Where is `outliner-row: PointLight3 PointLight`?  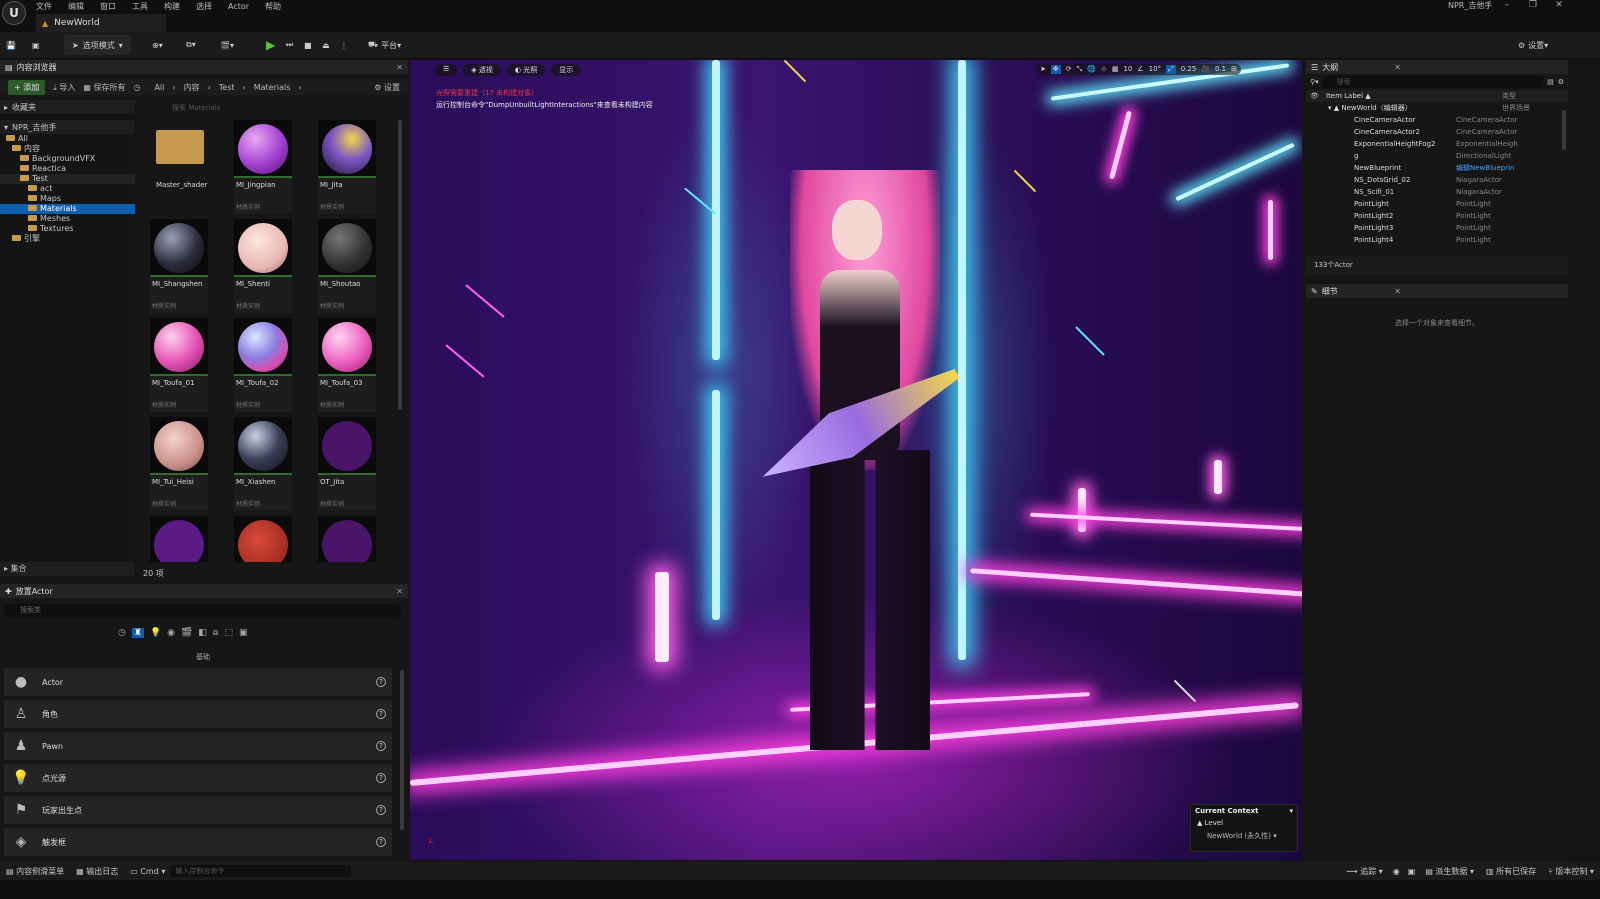 outliner-row: PointLight3 PointLight is located at coordinates (1437, 228).